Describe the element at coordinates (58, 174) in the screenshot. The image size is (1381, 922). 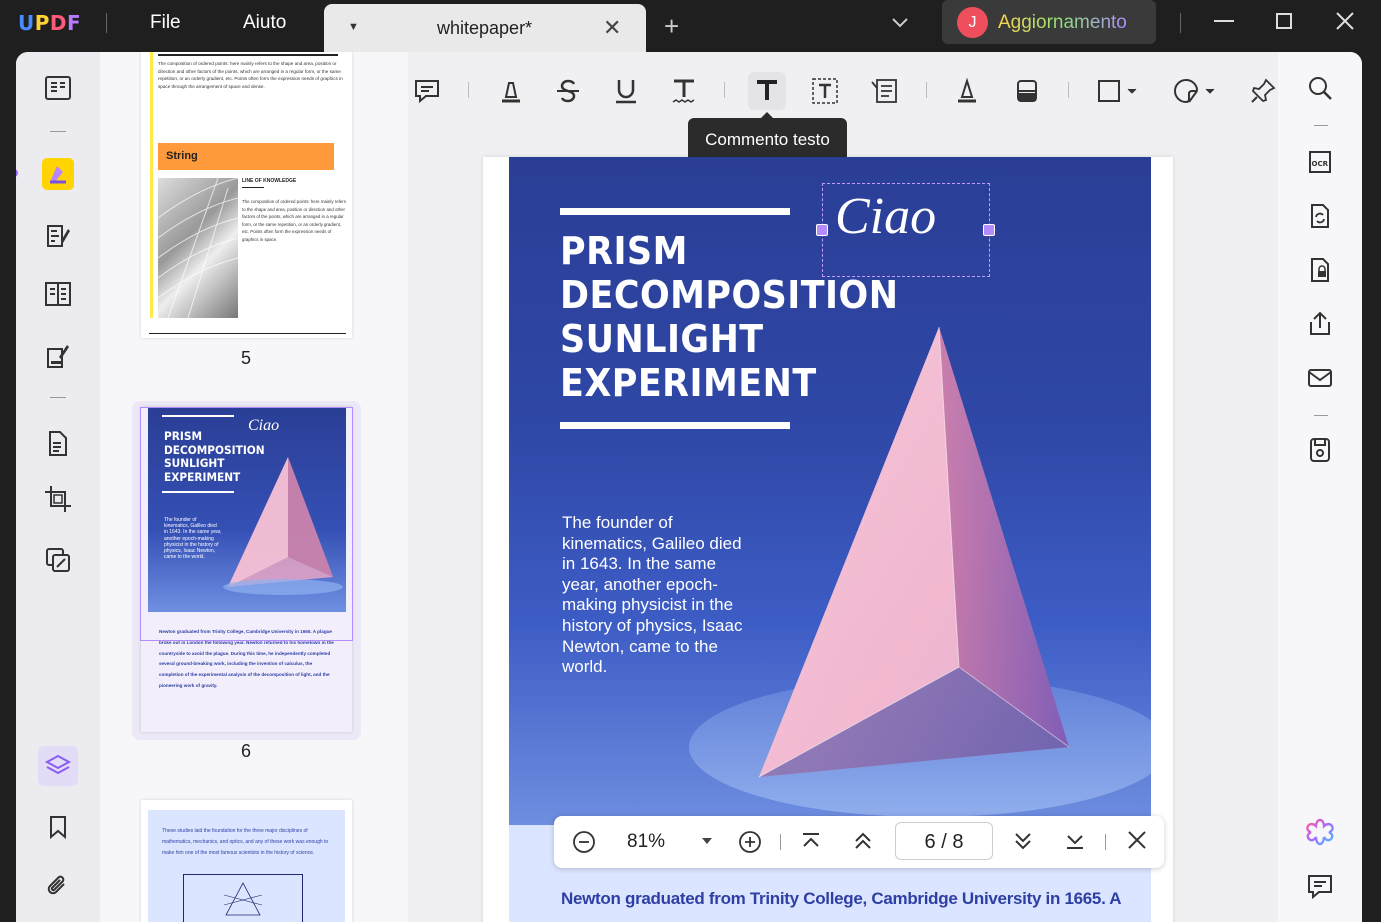
I see `comment-mode-icon` at that location.